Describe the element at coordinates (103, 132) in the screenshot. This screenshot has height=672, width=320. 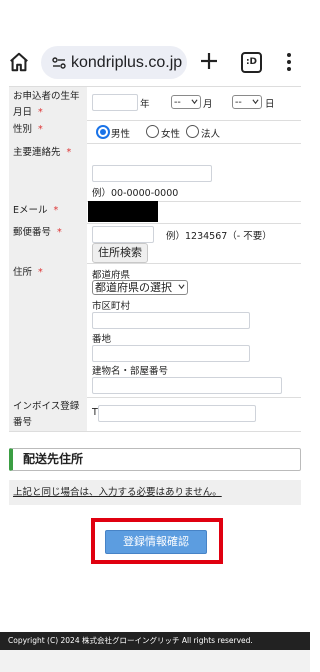
I see `gender-radio-male` at that location.